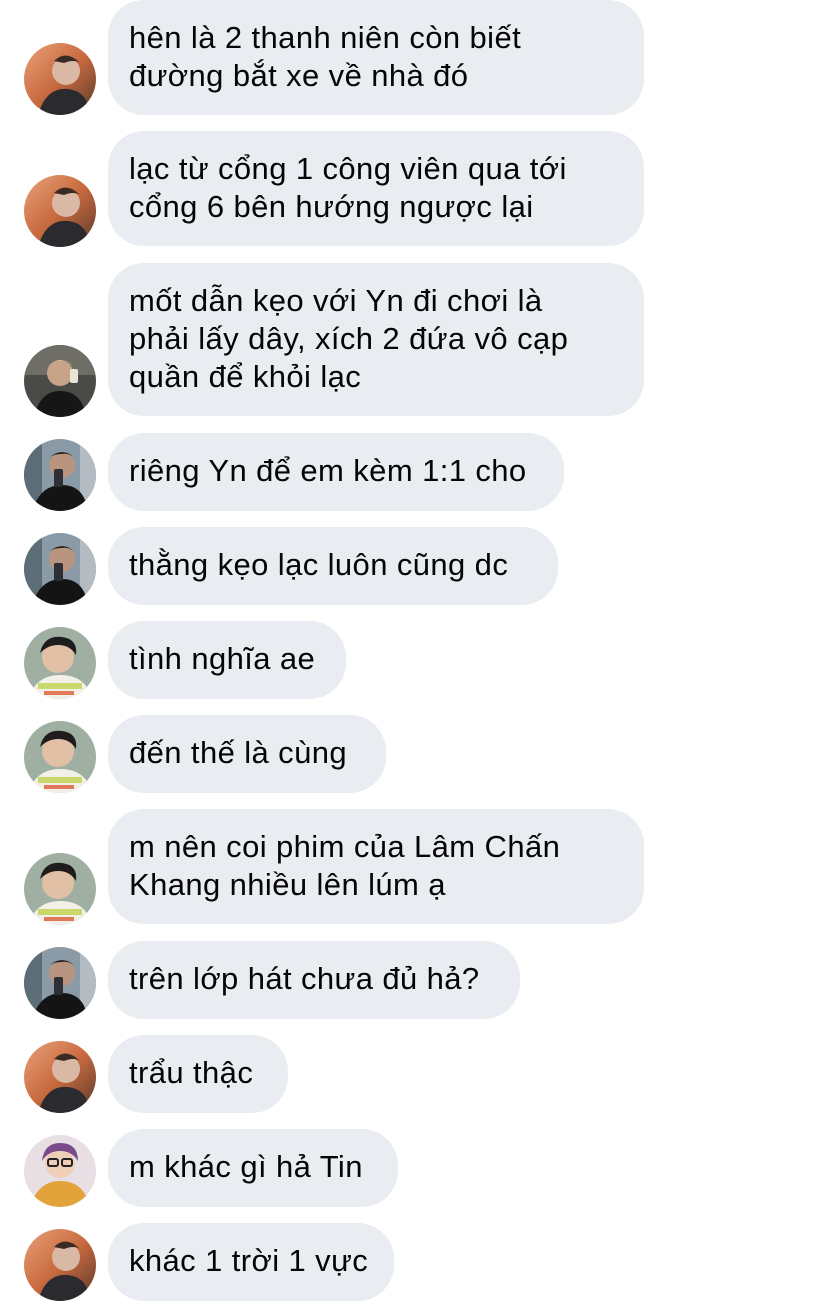 The width and height of the screenshot is (828, 1310). I want to click on message-bubble: trẩu thậc, so click(198, 1074).